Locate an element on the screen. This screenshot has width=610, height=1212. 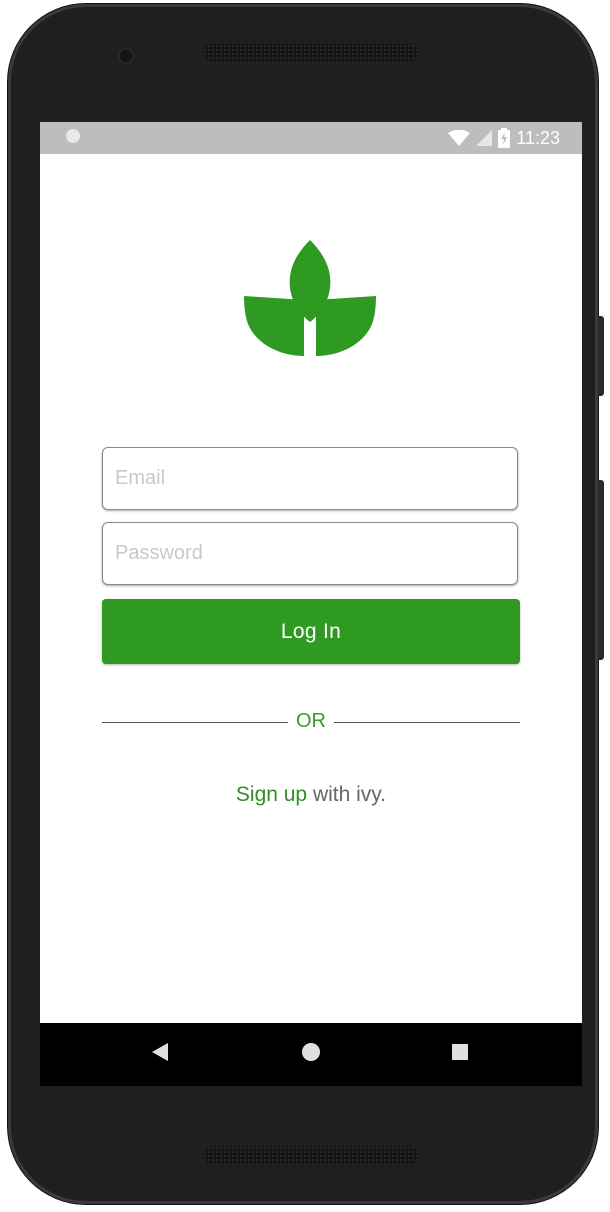
back-button is located at coordinates (160, 1054).